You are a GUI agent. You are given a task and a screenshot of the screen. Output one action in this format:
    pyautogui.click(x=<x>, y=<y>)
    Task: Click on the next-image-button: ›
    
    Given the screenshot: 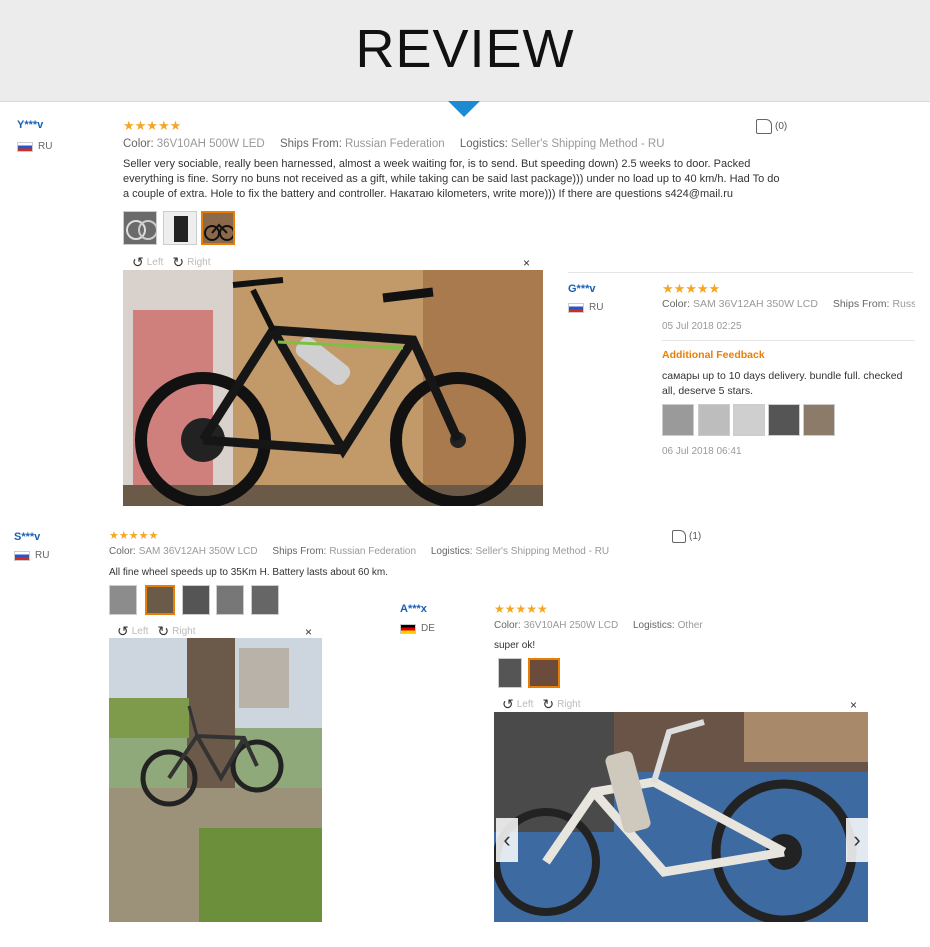 What is the action you would take?
    pyautogui.click(x=857, y=840)
    